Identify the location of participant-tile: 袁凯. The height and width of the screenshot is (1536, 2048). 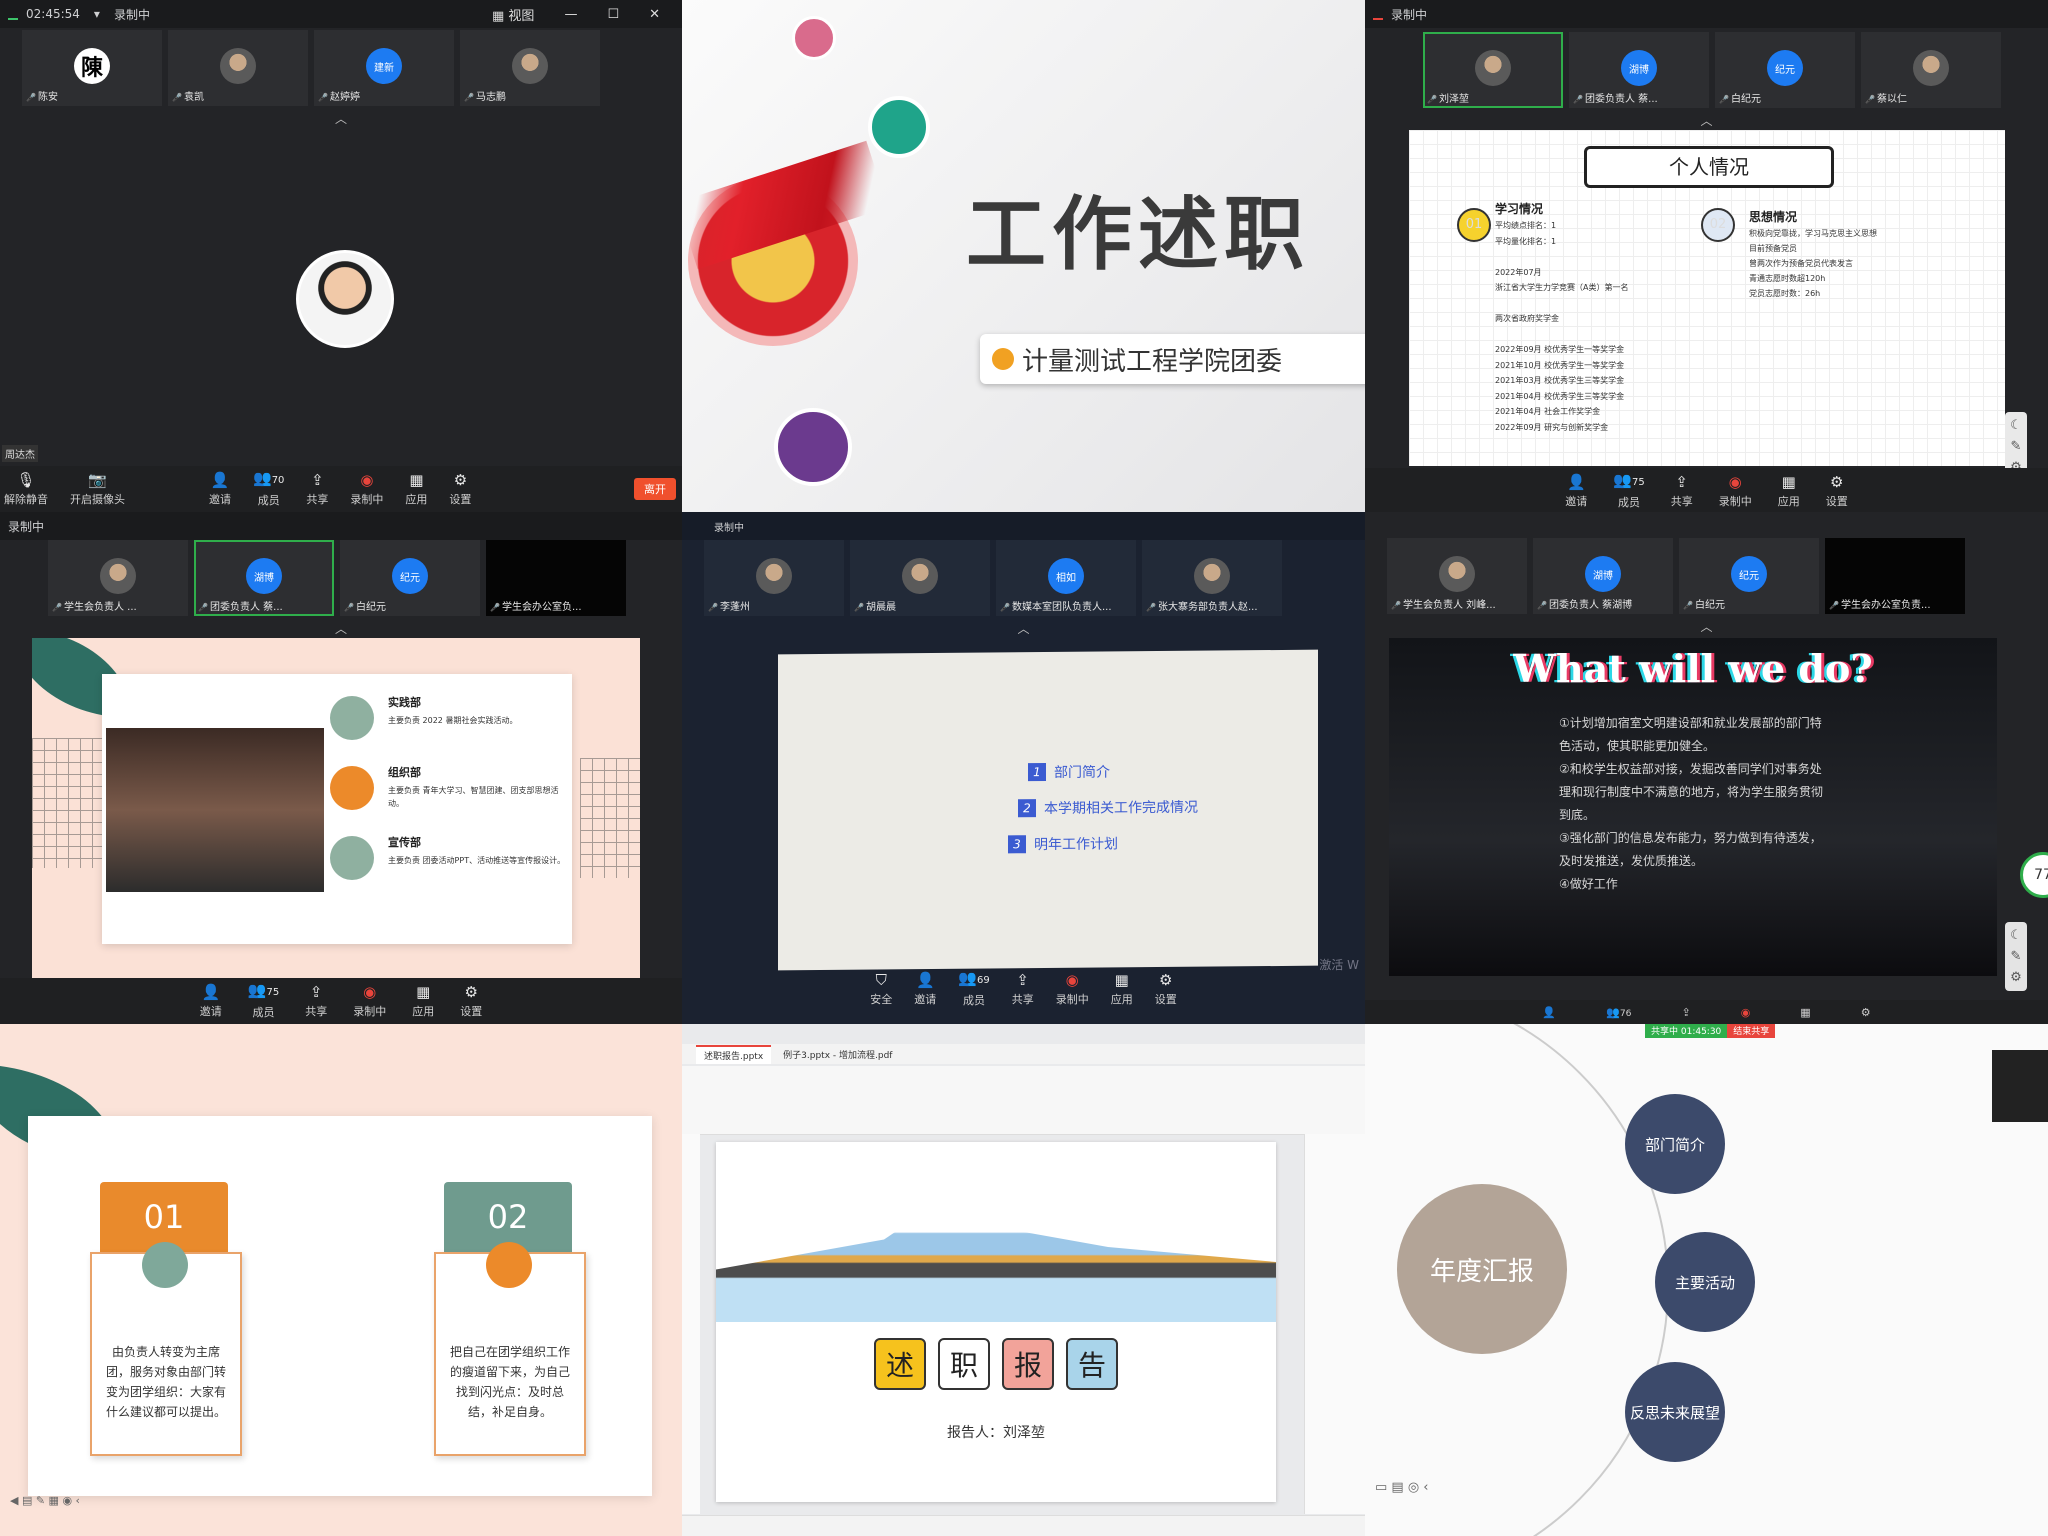
(238, 68).